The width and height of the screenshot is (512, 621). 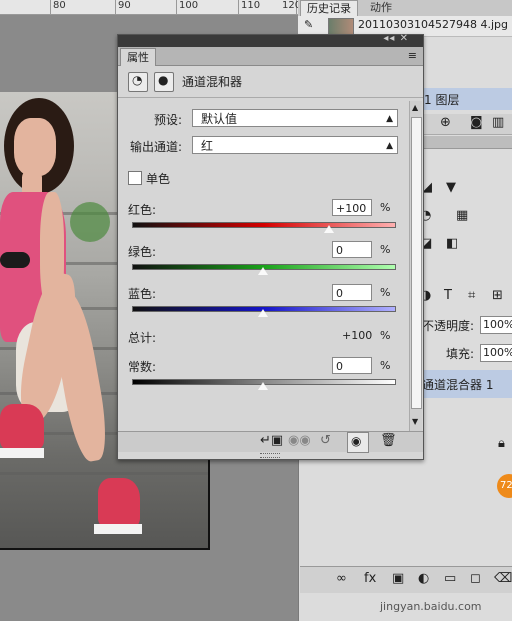 What do you see at coordinates (448, 326) in the screenshot?
I see `opacity-label: 不透明度:` at bounding box center [448, 326].